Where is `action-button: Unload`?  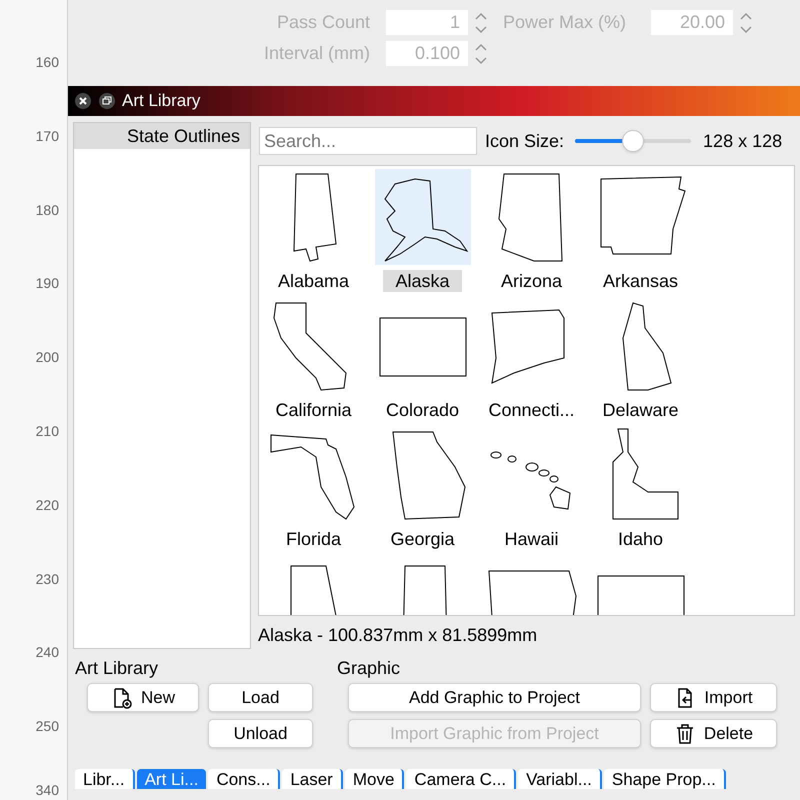
action-button: Unload is located at coordinates (260, 733).